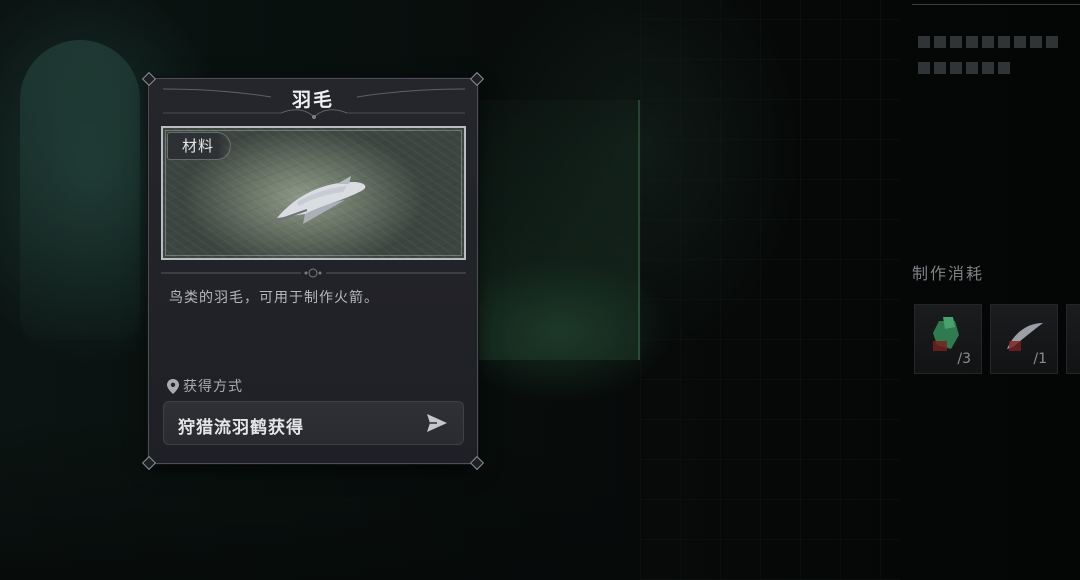 The width and height of the screenshot is (1080, 580). What do you see at coordinates (199, 146) in the screenshot?
I see `item-category-tag: 材料` at bounding box center [199, 146].